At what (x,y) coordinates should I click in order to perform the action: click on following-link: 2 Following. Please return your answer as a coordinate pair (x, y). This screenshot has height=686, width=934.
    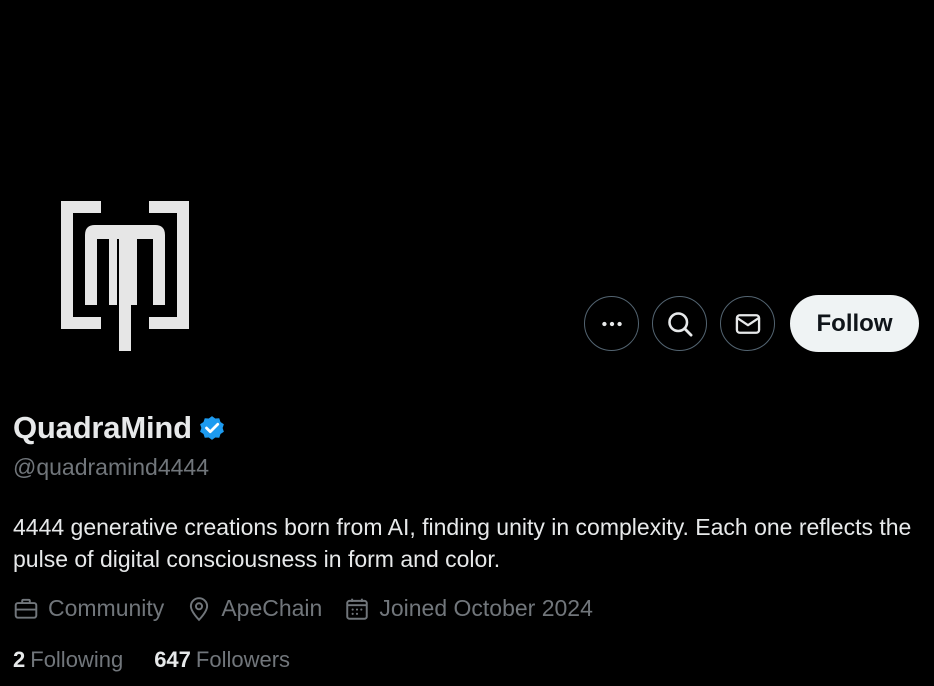
    Looking at the image, I should click on (68, 660).